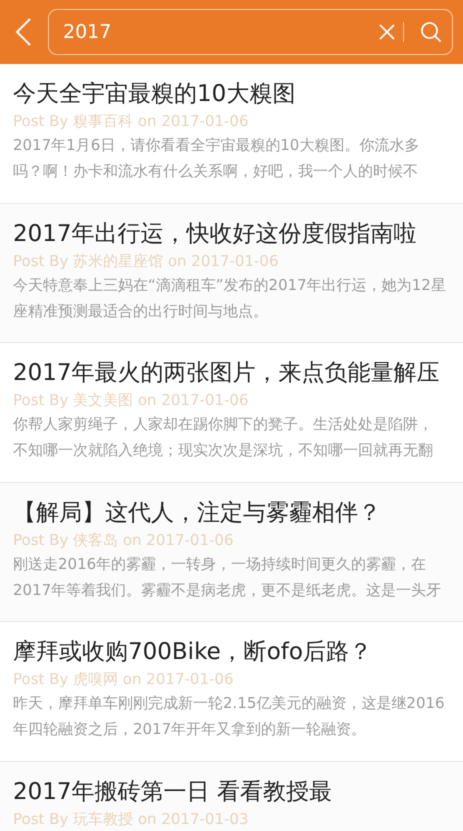 The width and height of the screenshot is (463, 831). I want to click on post-byline: Post By 侠客岛 on 2017-01-06, so click(123, 540).